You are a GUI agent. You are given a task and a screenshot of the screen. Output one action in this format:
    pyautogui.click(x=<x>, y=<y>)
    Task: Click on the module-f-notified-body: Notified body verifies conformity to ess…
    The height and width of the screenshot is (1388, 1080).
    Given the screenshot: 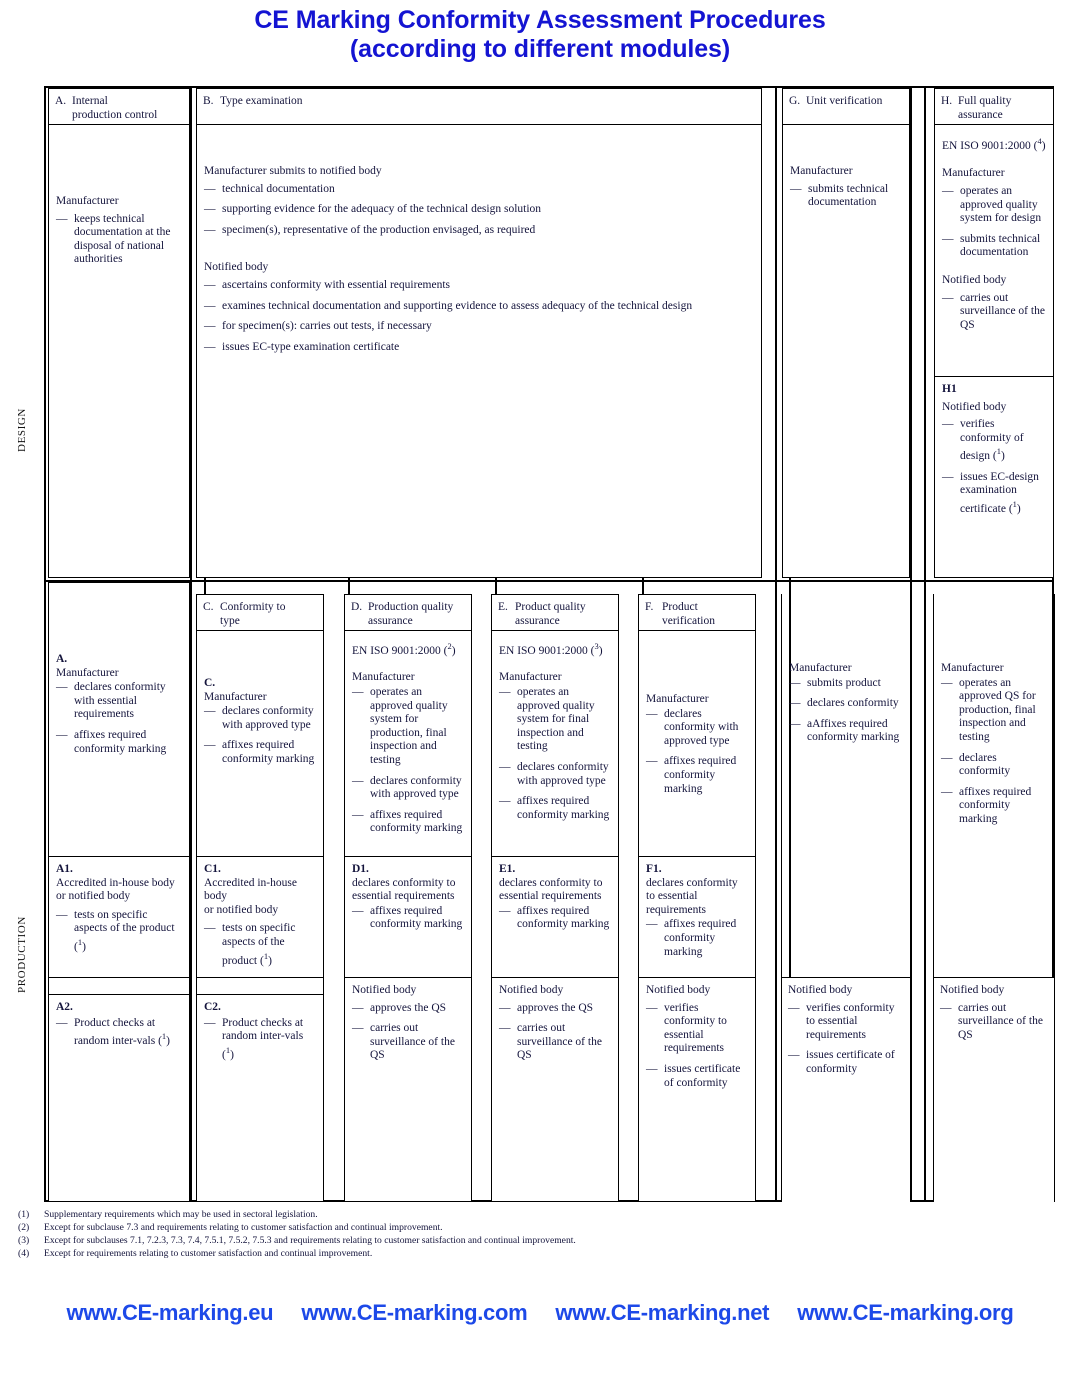 What is the action you would take?
    pyautogui.click(x=697, y=1089)
    